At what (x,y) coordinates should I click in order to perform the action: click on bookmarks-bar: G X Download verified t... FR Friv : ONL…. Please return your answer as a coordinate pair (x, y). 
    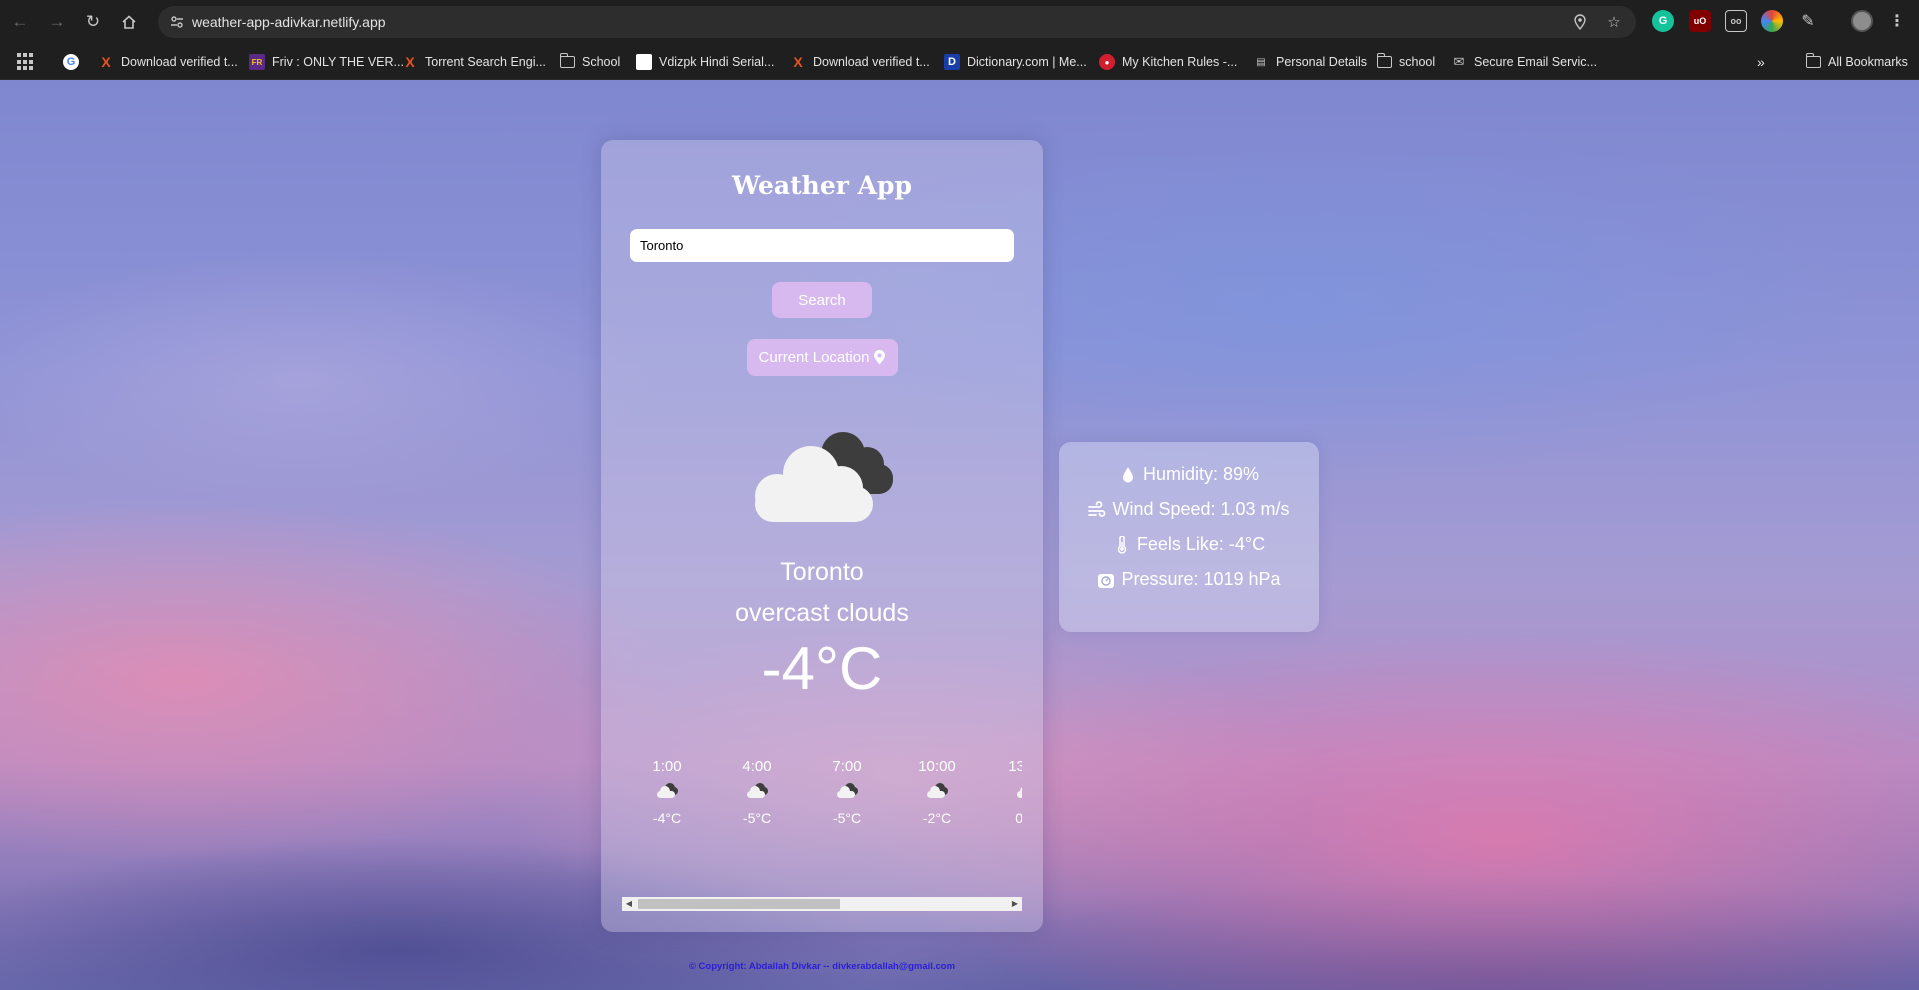
    Looking at the image, I should click on (959, 62).